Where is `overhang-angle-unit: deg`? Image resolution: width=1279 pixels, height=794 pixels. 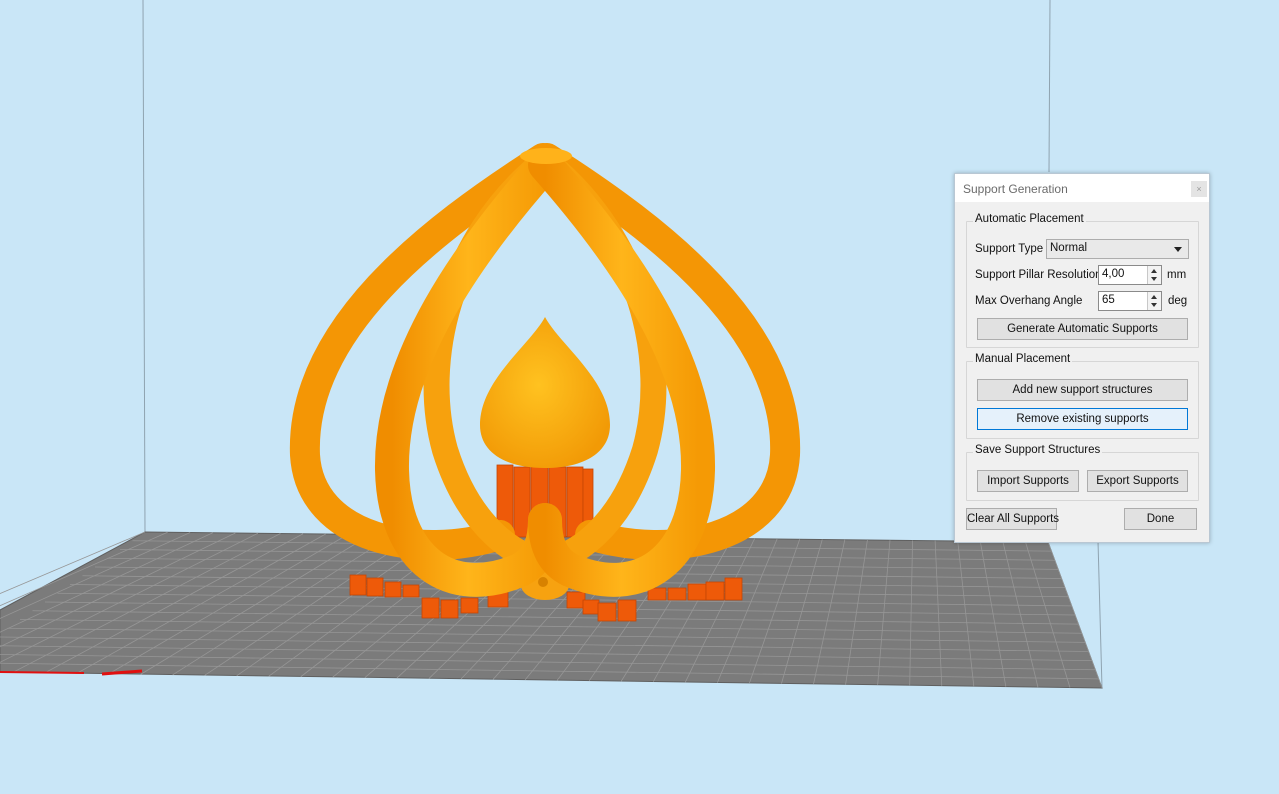 overhang-angle-unit: deg is located at coordinates (1178, 301).